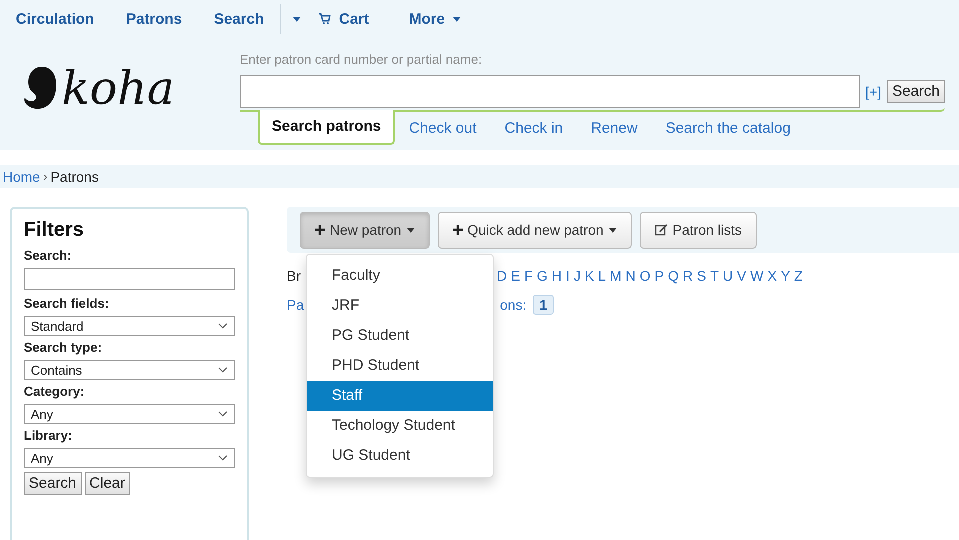 Image resolution: width=959 pixels, height=540 pixels. Describe the element at coordinates (239, 19) in the screenshot. I see `nav-link: Search` at that location.